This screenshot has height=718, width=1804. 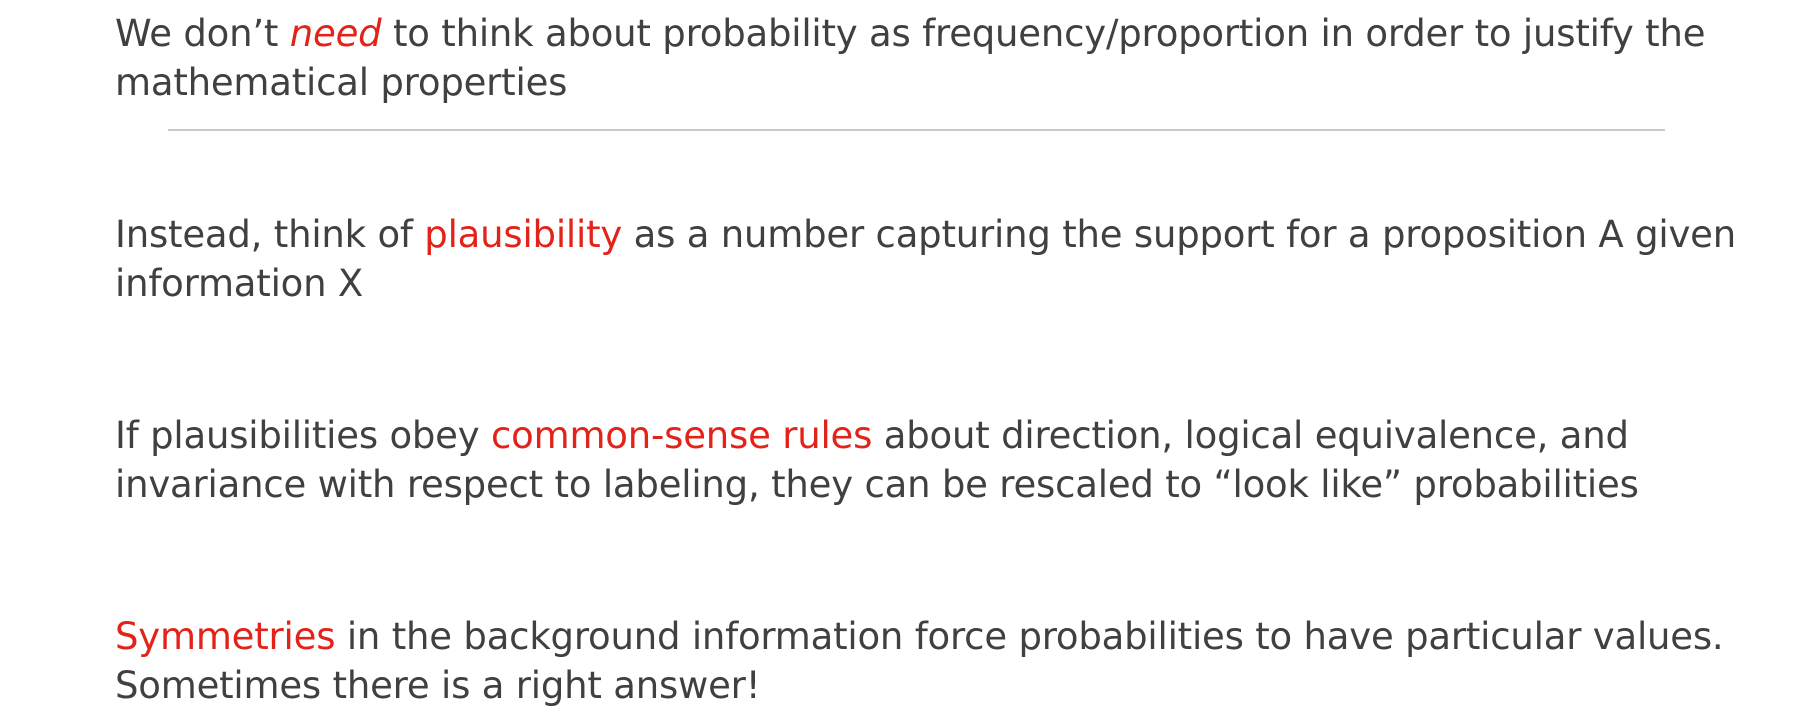 What do you see at coordinates (202, 33) in the screenshot?
I see `paragraph-text: We don’t` at bounding box center [202, 33].